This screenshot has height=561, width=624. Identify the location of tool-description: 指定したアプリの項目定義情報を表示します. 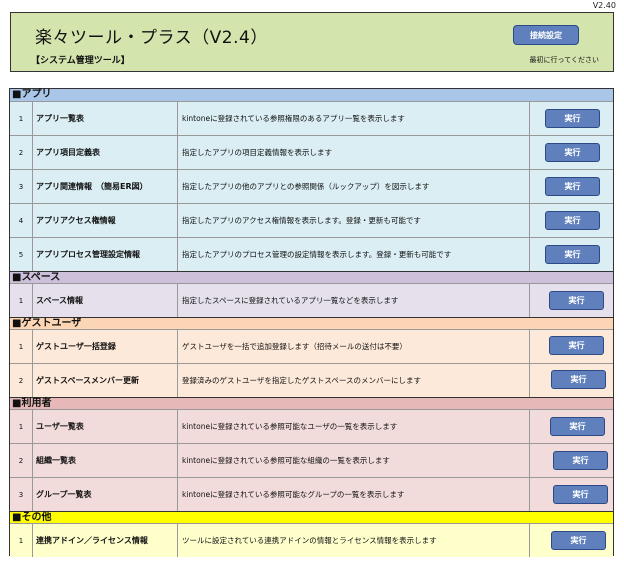
(354, 152).